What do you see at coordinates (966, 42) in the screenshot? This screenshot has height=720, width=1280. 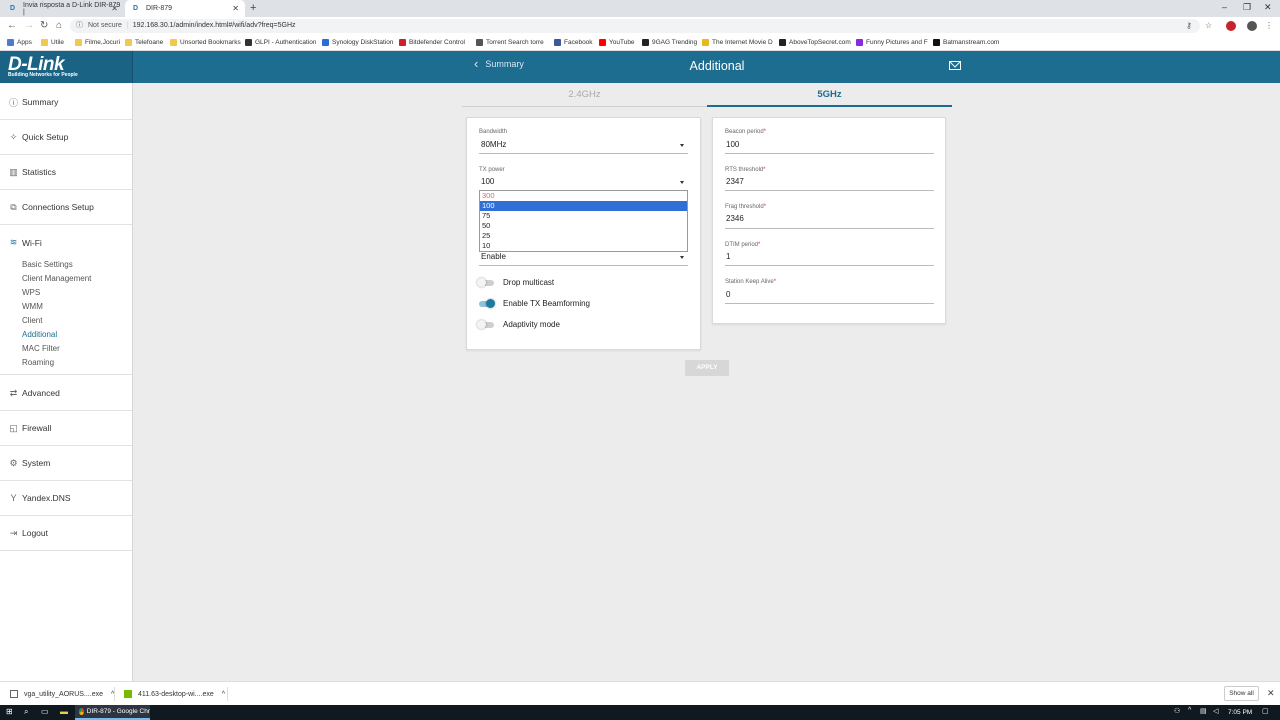 I see `bookmark-link: Batmanstream.com` at bounding box center [966, 42].